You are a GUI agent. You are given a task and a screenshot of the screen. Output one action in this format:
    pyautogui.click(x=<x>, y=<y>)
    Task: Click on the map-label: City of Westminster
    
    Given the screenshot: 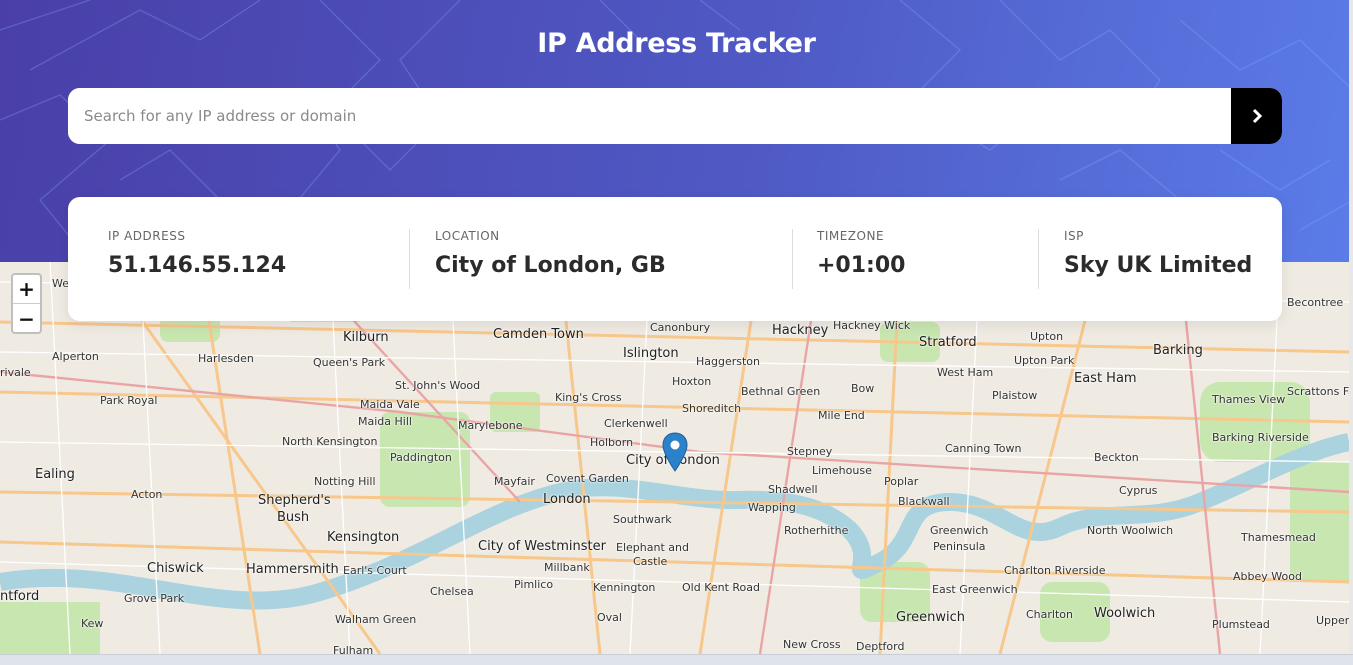 What is the action you would take?
    pyautogui.click(x=542, y=546)
    